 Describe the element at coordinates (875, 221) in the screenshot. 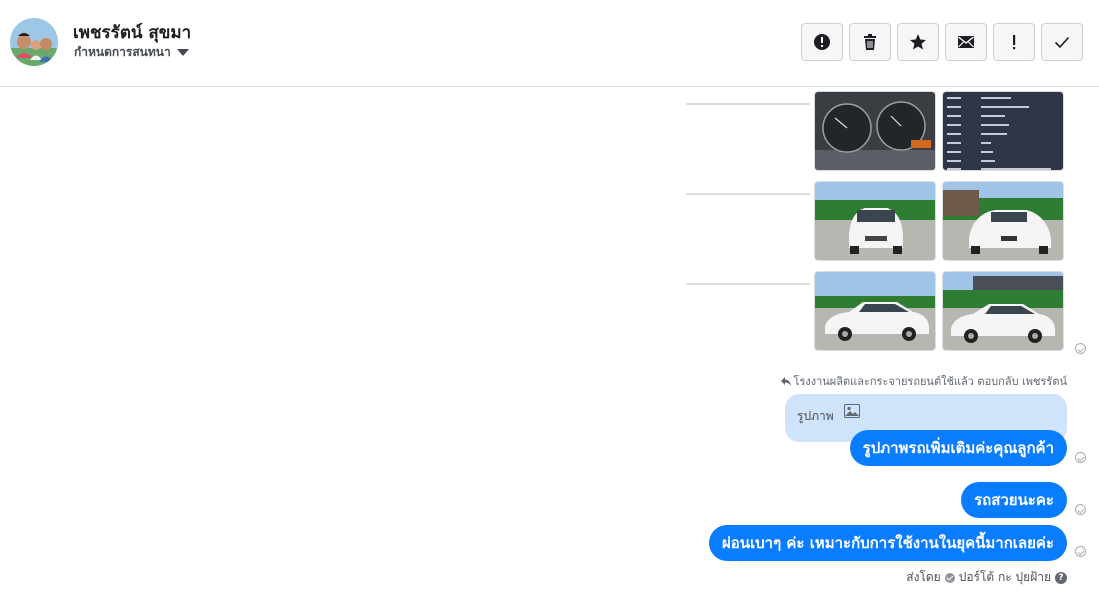

I see `photo-car-front` at that location.